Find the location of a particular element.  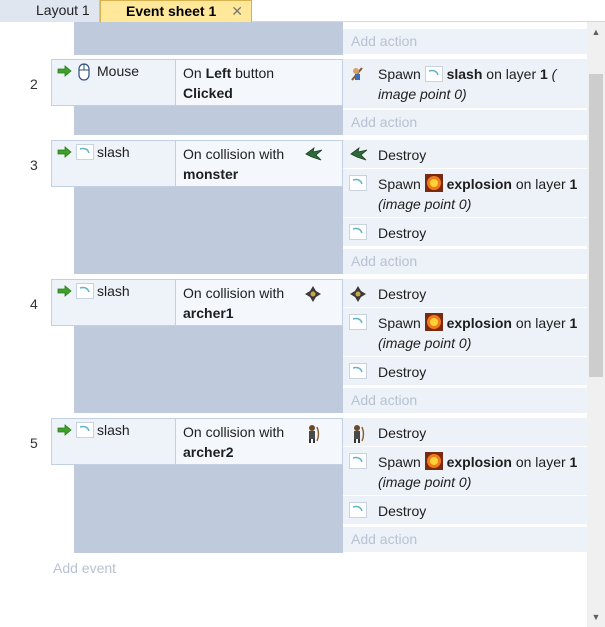

tab-bar: Layout 1 Event sheet 1 ✕ is located at coordinates (302, 11).